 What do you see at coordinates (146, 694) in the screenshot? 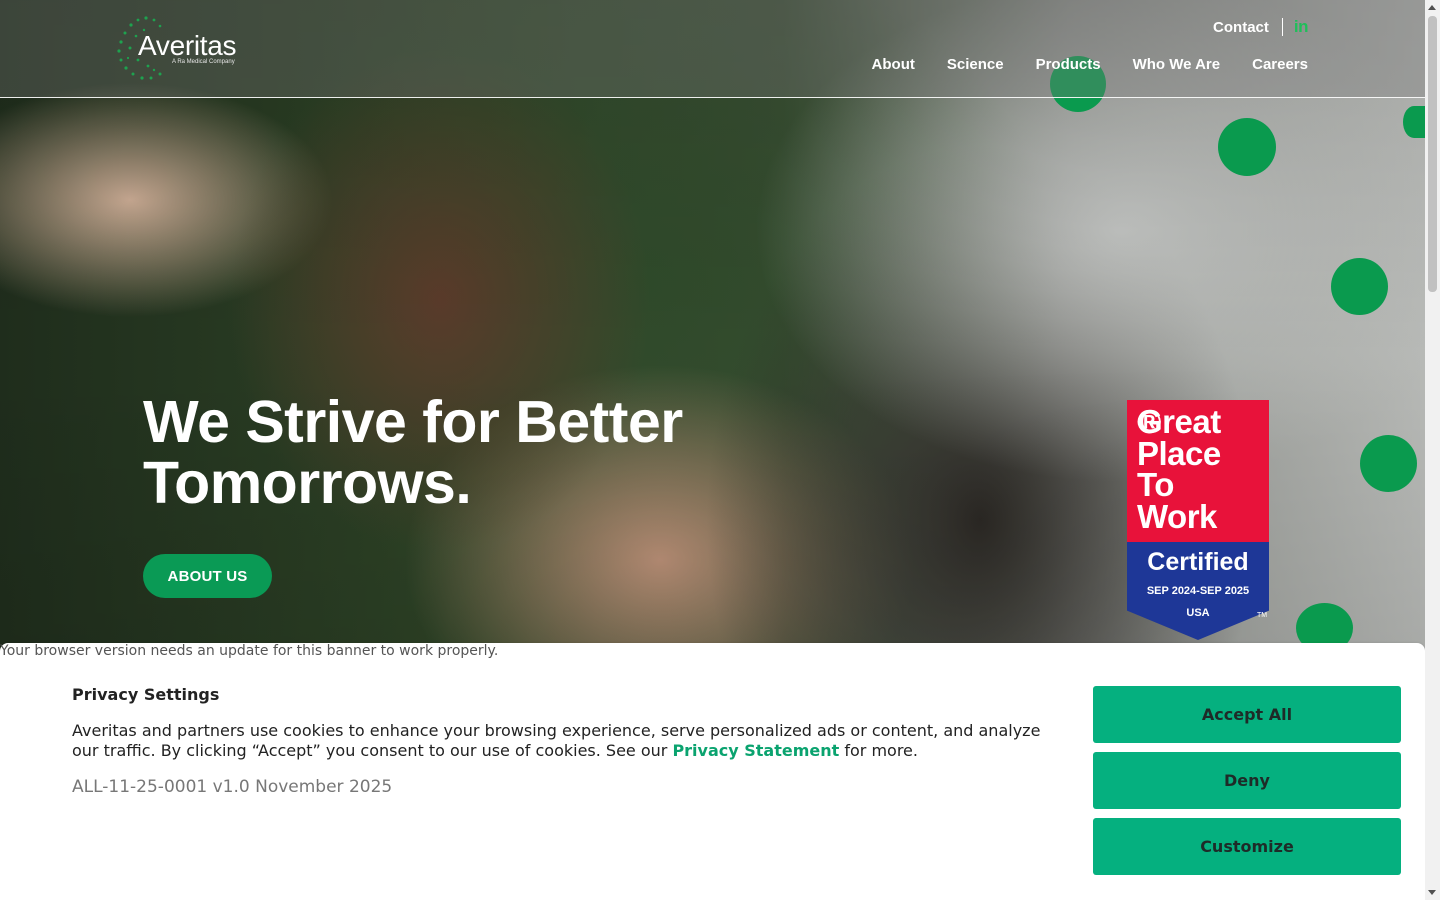
I see `privacy-settings-title: Privacy Settings` at bounding box center [146, 694].